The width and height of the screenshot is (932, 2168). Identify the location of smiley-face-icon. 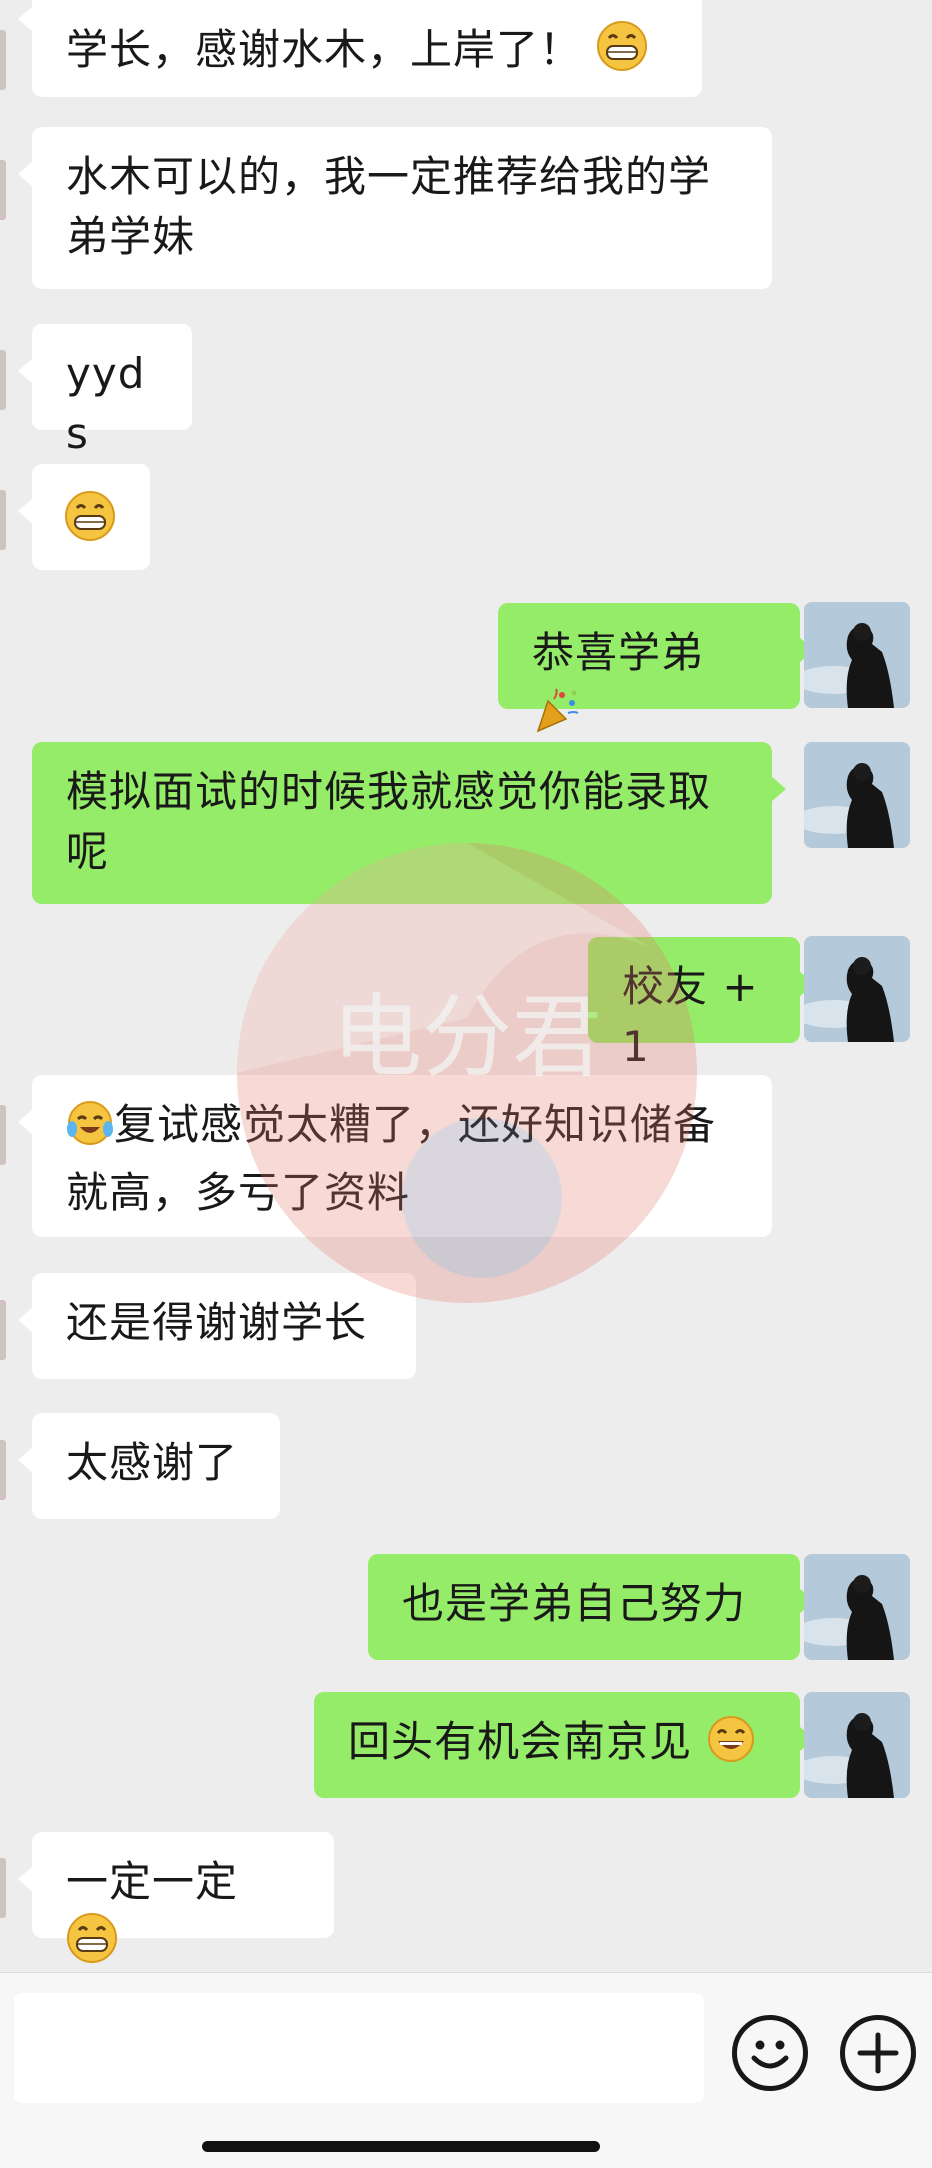
(770, 2053).